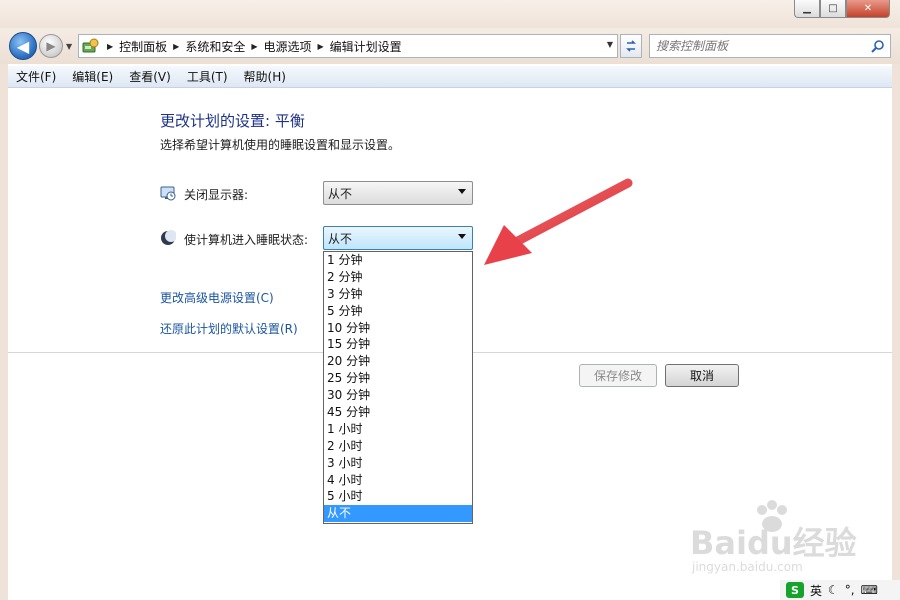  What do you see at coordinates (265, 76) in the screenshot?
I see `menu-help: 帮助(H)` at bounding box center [265, 76].